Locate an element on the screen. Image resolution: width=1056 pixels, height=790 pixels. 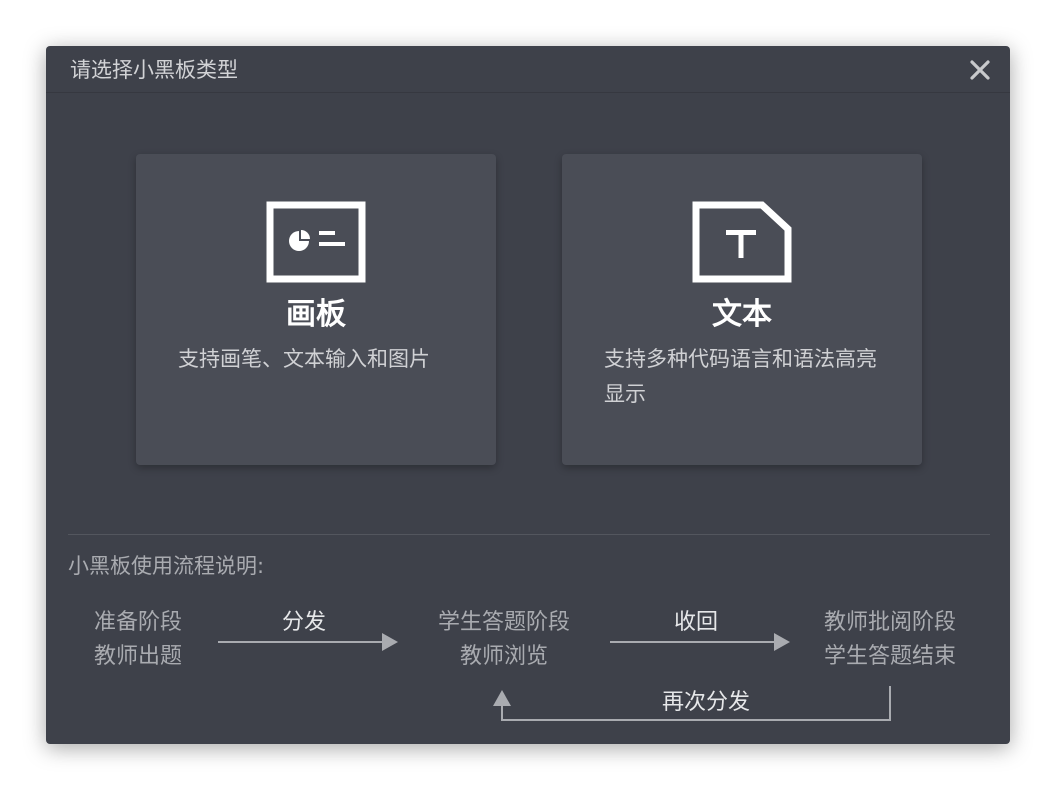
whiteboard-icon is located at coordinates (316, 242).